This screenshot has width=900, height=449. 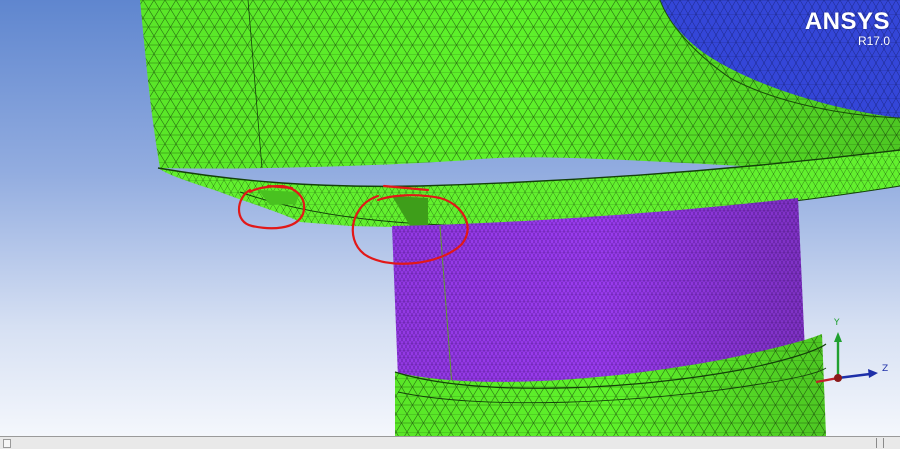 What do you see at coordinates (847, 21) in the screenshot?
I see `brand-name: ANSYS` at bounding box center [847, 21].